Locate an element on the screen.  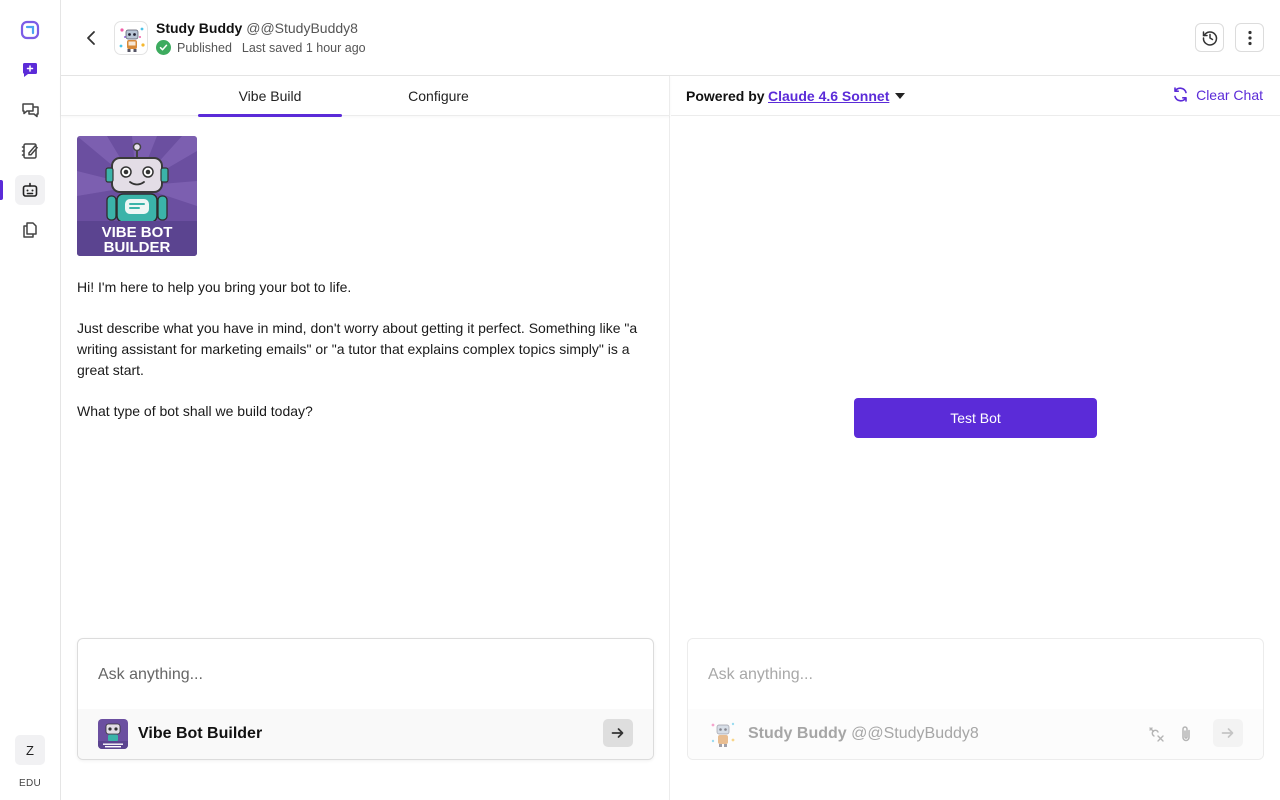
preview-bot-label: Study Buddy @@StudyBuddy8 is located at coordinates (863, 734).